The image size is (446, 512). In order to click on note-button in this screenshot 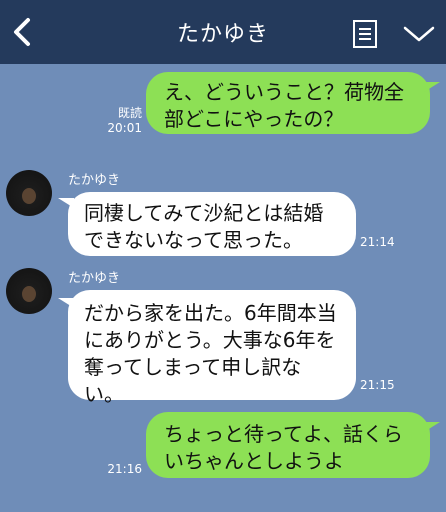, I will do `click(365, 34)`.